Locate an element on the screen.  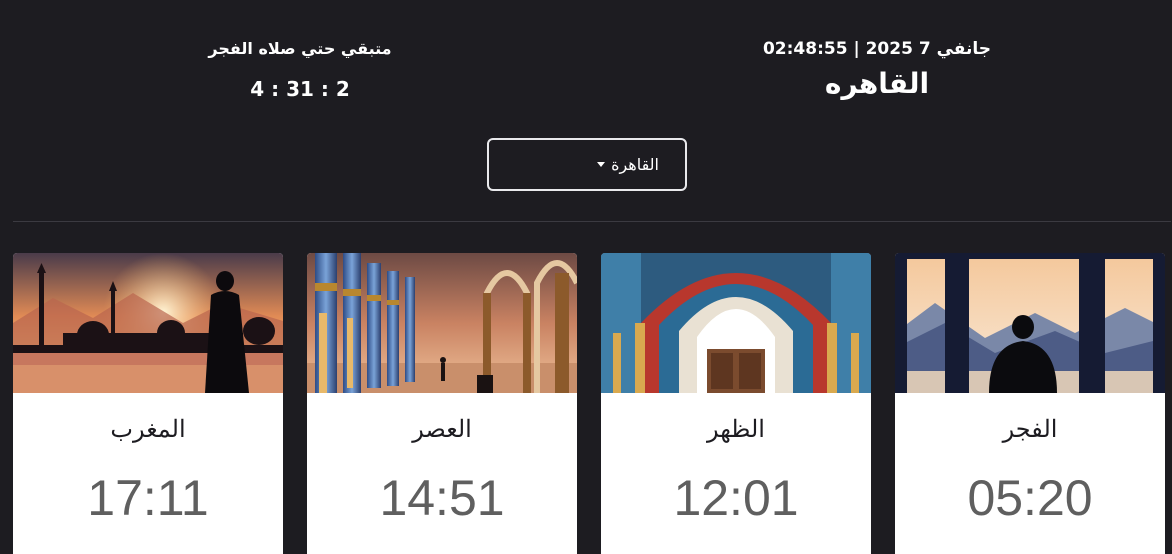
prayer-name: الظهر is located at coordinates (736, 429).